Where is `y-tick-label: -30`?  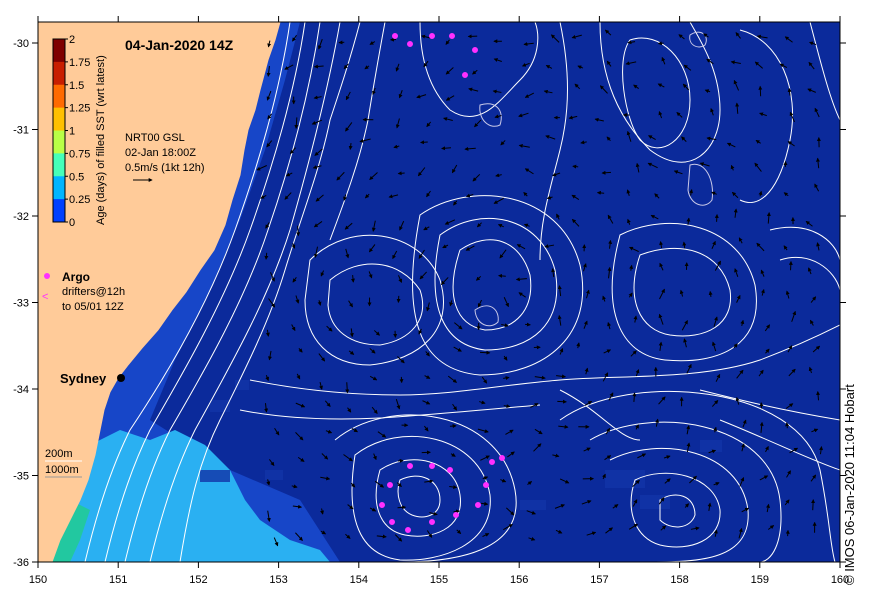 y-tick-label: -30 is located at coordinates (21, 44).